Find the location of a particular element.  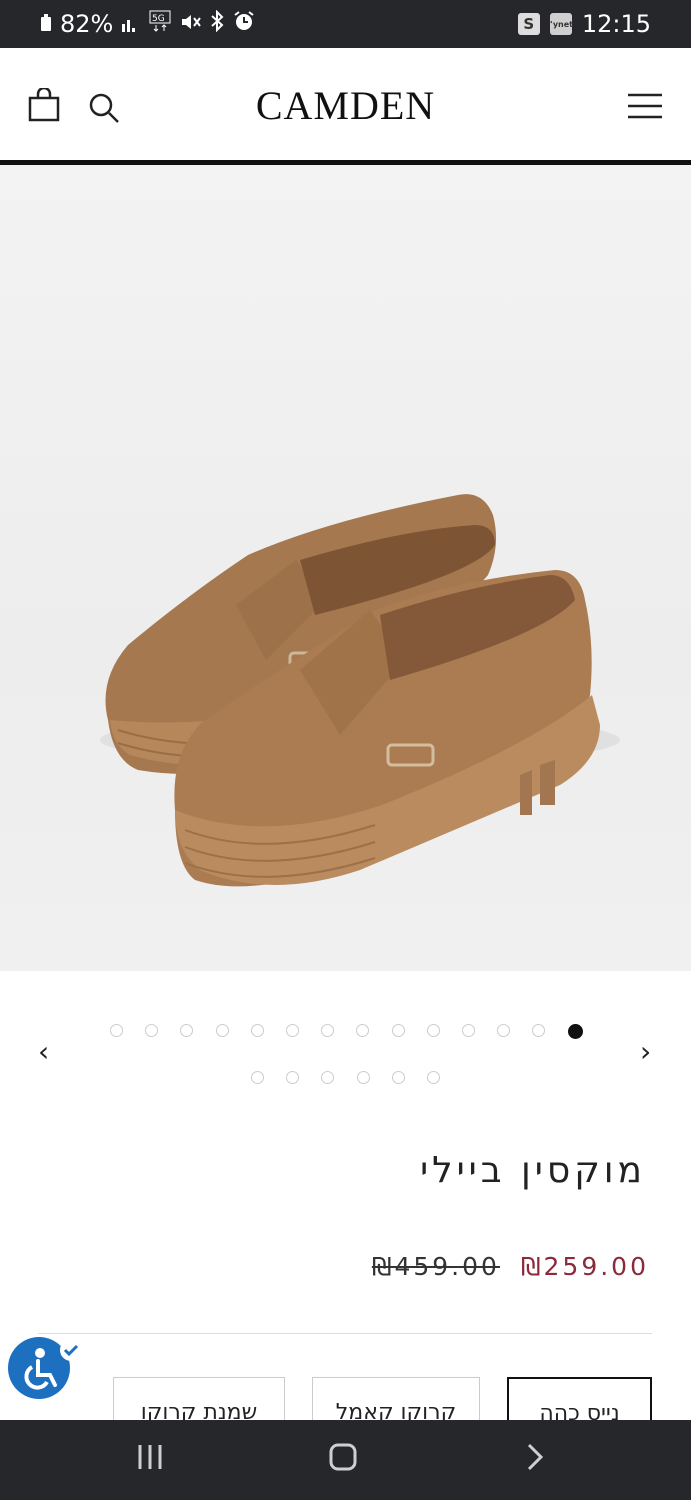

clock: 12:15 is located at coordinates (616, 24).